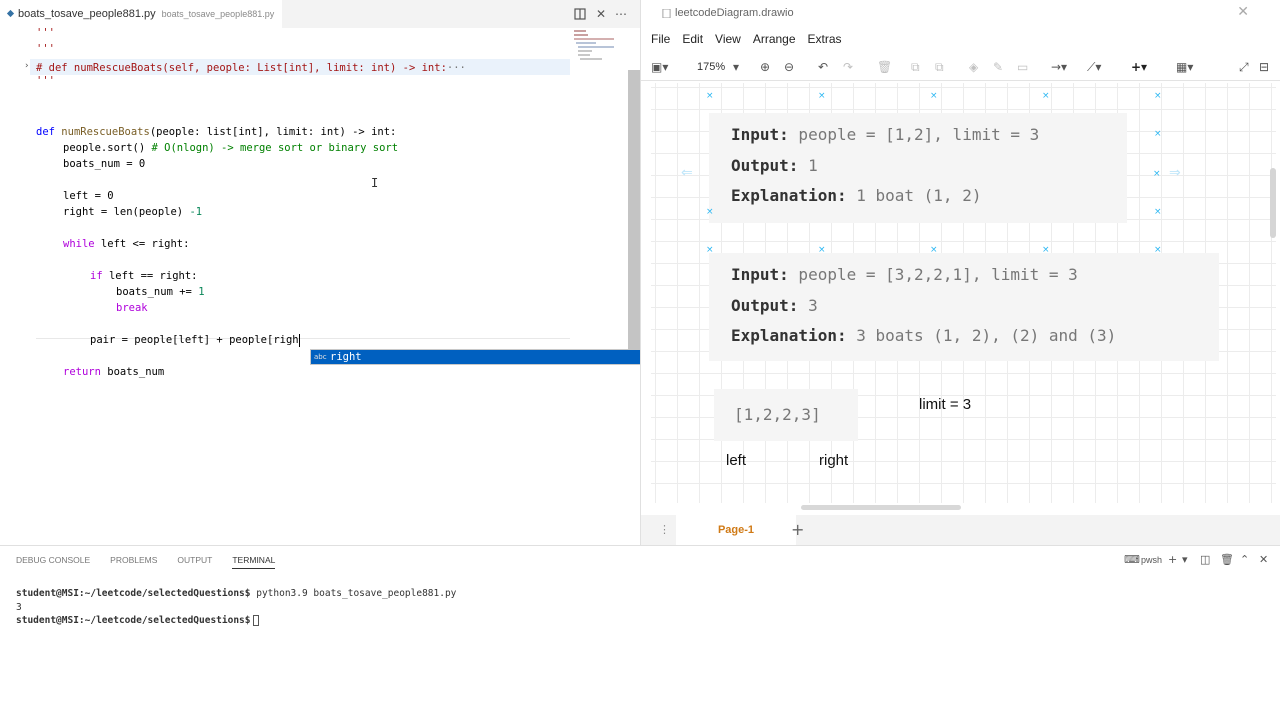 This screenshot has height=720, width=1280. Describe the element at coordinates (687, 173) in the screenshot. I see `arrow-left-icon: ⇐` at that location.